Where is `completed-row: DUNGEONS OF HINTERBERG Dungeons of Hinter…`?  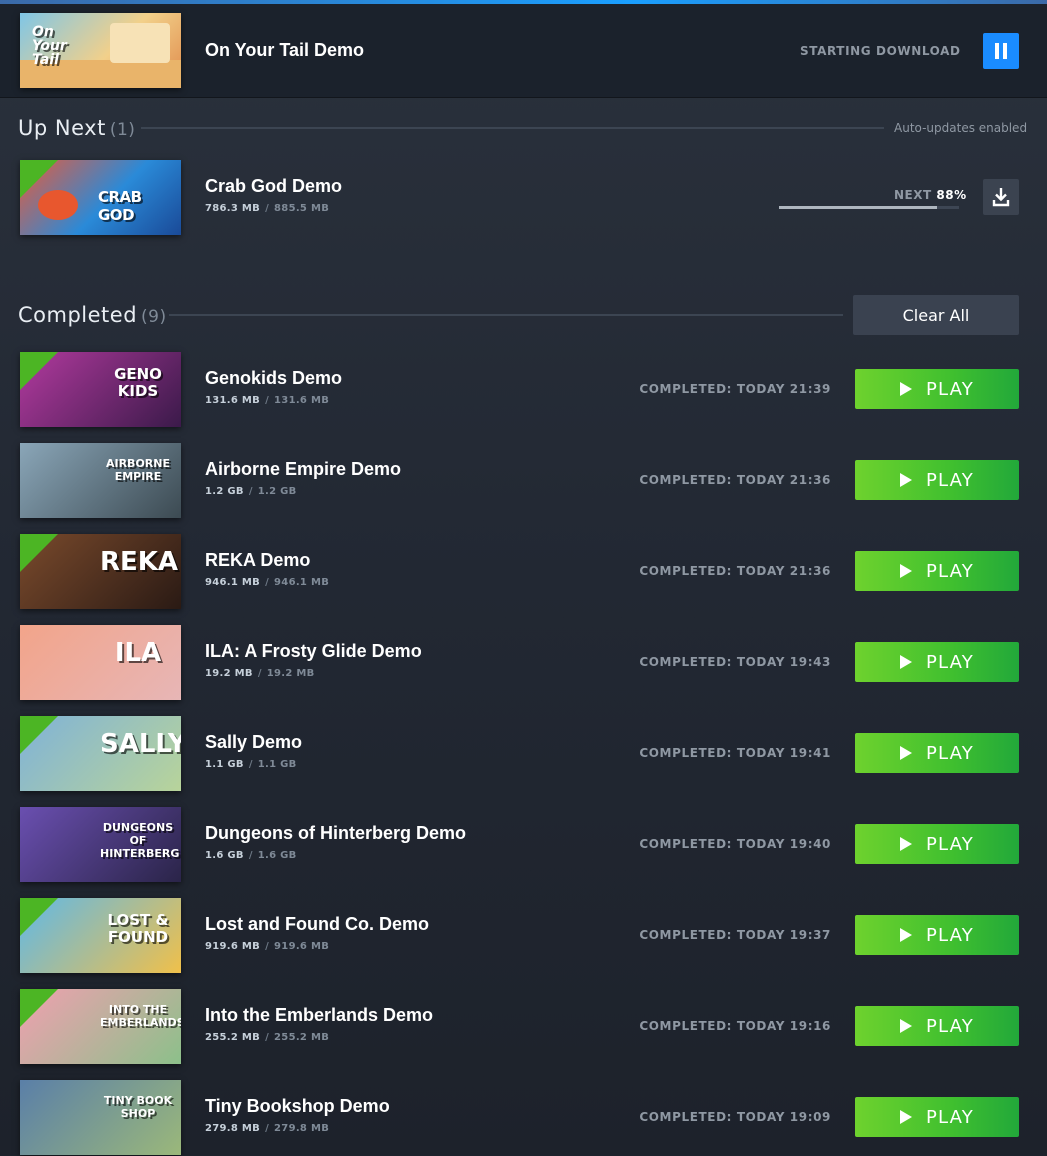 completed-row: DUNGEONS OF HINTERBERG Dungeons of Hinter… is located at coordinates (523, 847).